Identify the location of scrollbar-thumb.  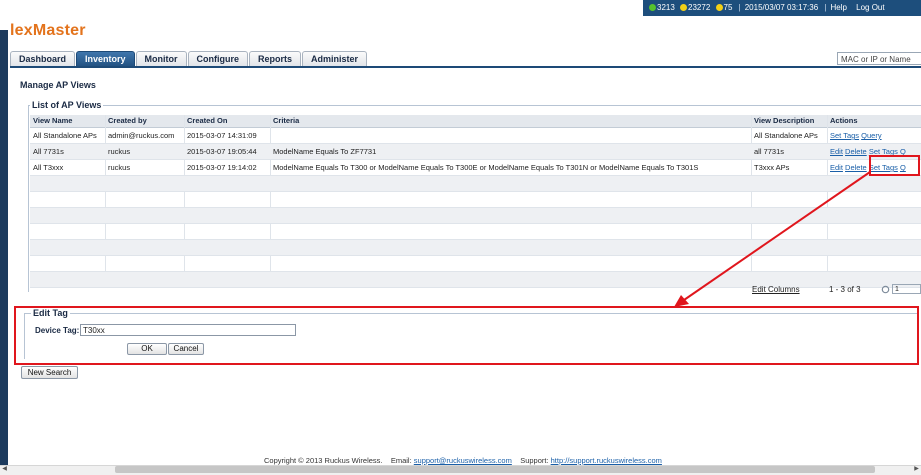
(495, 469).